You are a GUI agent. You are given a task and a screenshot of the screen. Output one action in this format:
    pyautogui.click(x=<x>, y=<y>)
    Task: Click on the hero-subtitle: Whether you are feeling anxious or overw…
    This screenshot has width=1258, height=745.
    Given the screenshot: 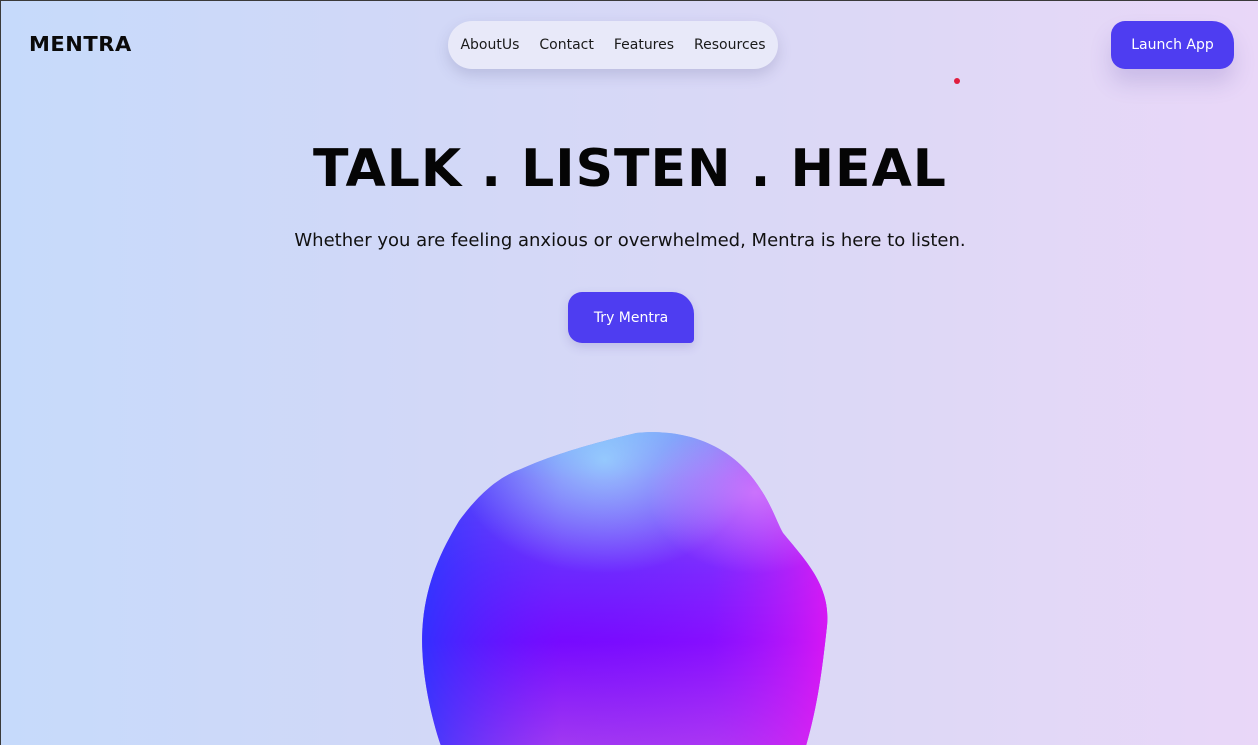 What is the action you would take?
    pyautogui.click(x=630, y=240)
    